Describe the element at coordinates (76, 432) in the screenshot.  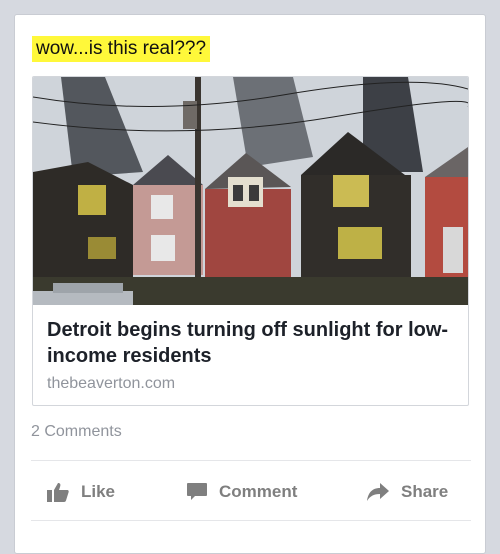
I see `comments-count: 2 Comments` at that location.